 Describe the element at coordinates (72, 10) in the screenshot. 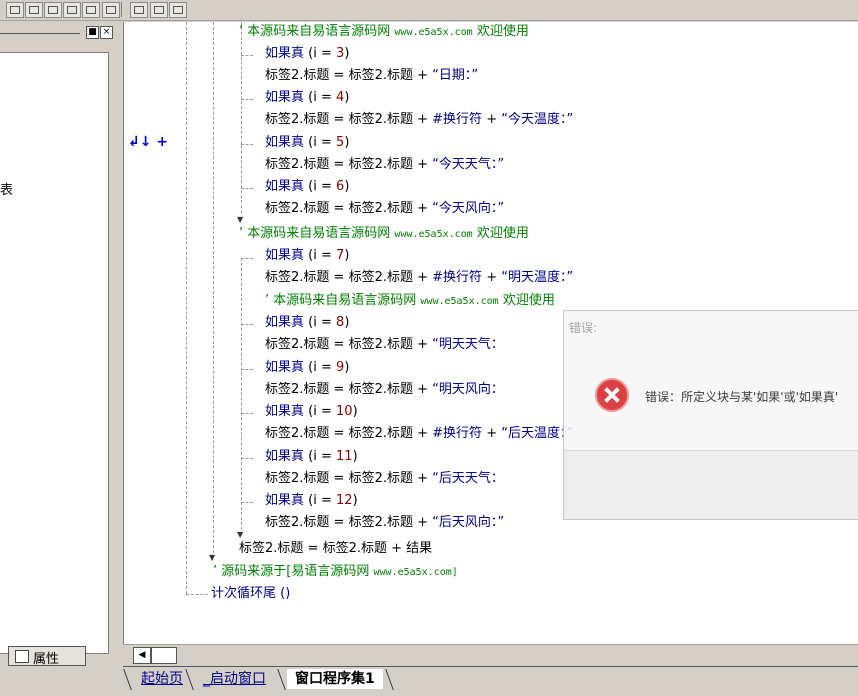

I see `align-right-icon` at that location.